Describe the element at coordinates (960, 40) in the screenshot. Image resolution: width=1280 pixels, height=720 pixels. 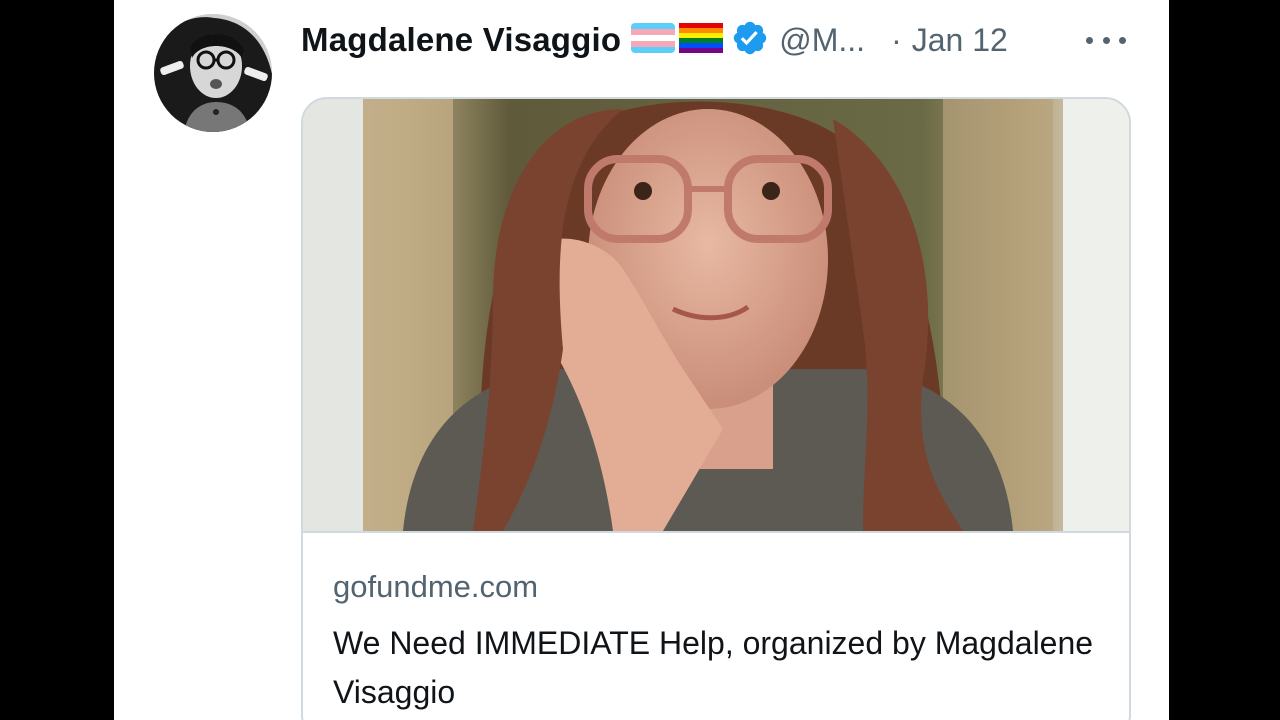
I see `tweet-date: Jan 12` at that location.